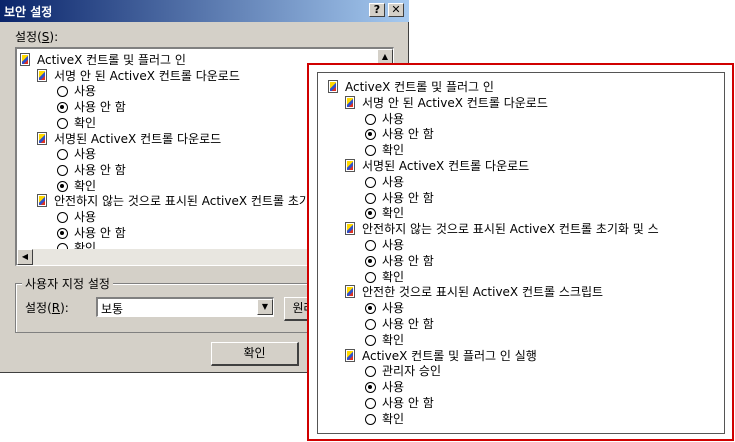  I want to click on dialog-title: 보안 설정, so click(28, 12).